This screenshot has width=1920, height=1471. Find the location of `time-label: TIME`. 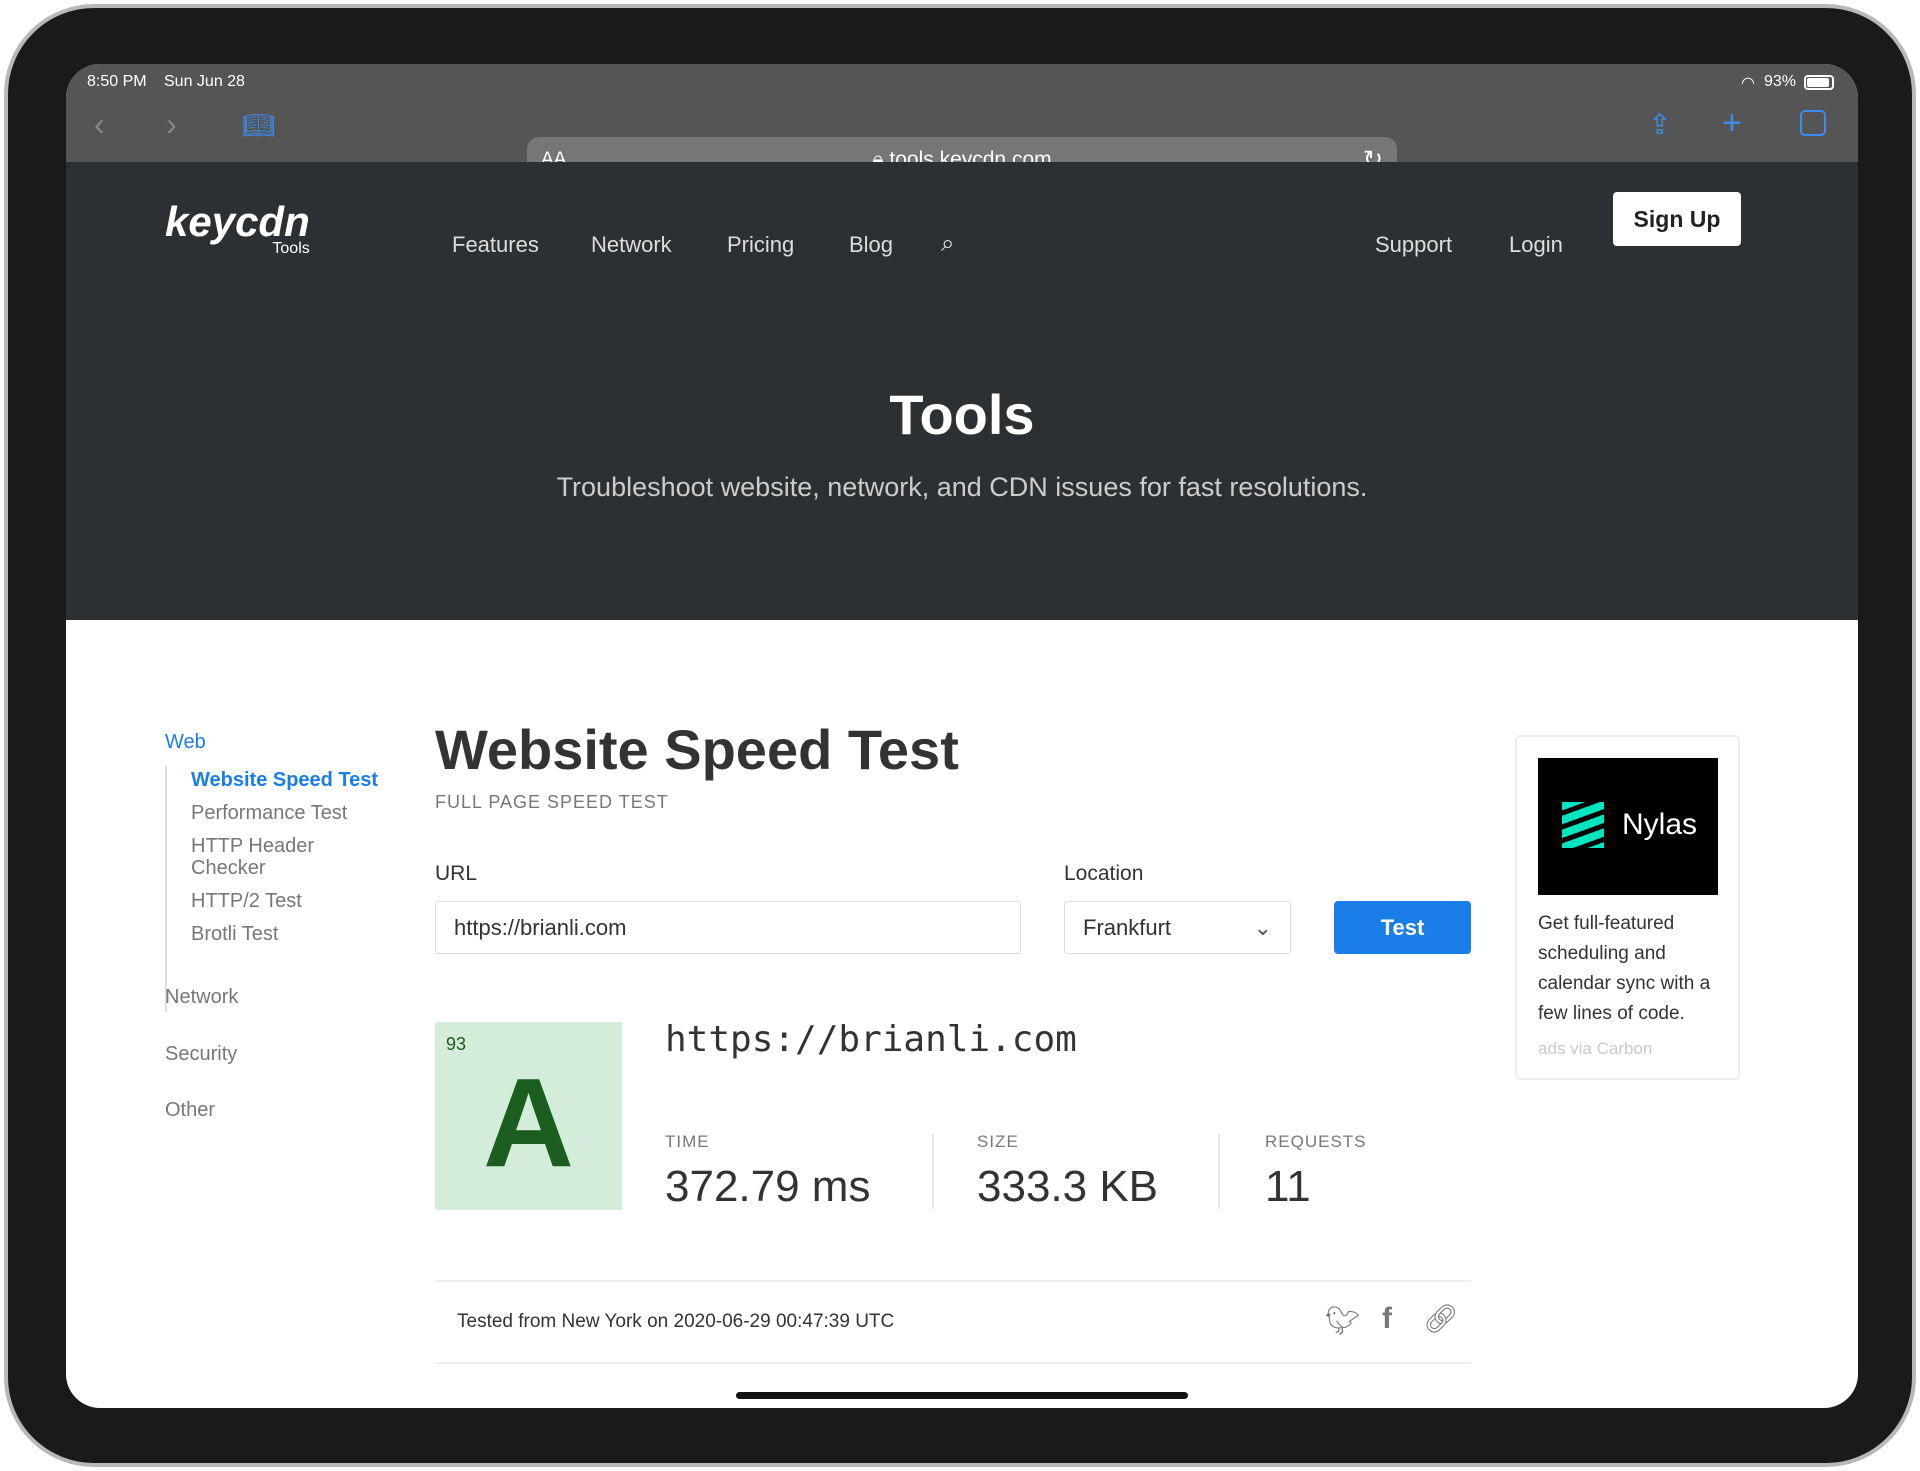

time-label: TIME is located at coordinates (687, 1141).